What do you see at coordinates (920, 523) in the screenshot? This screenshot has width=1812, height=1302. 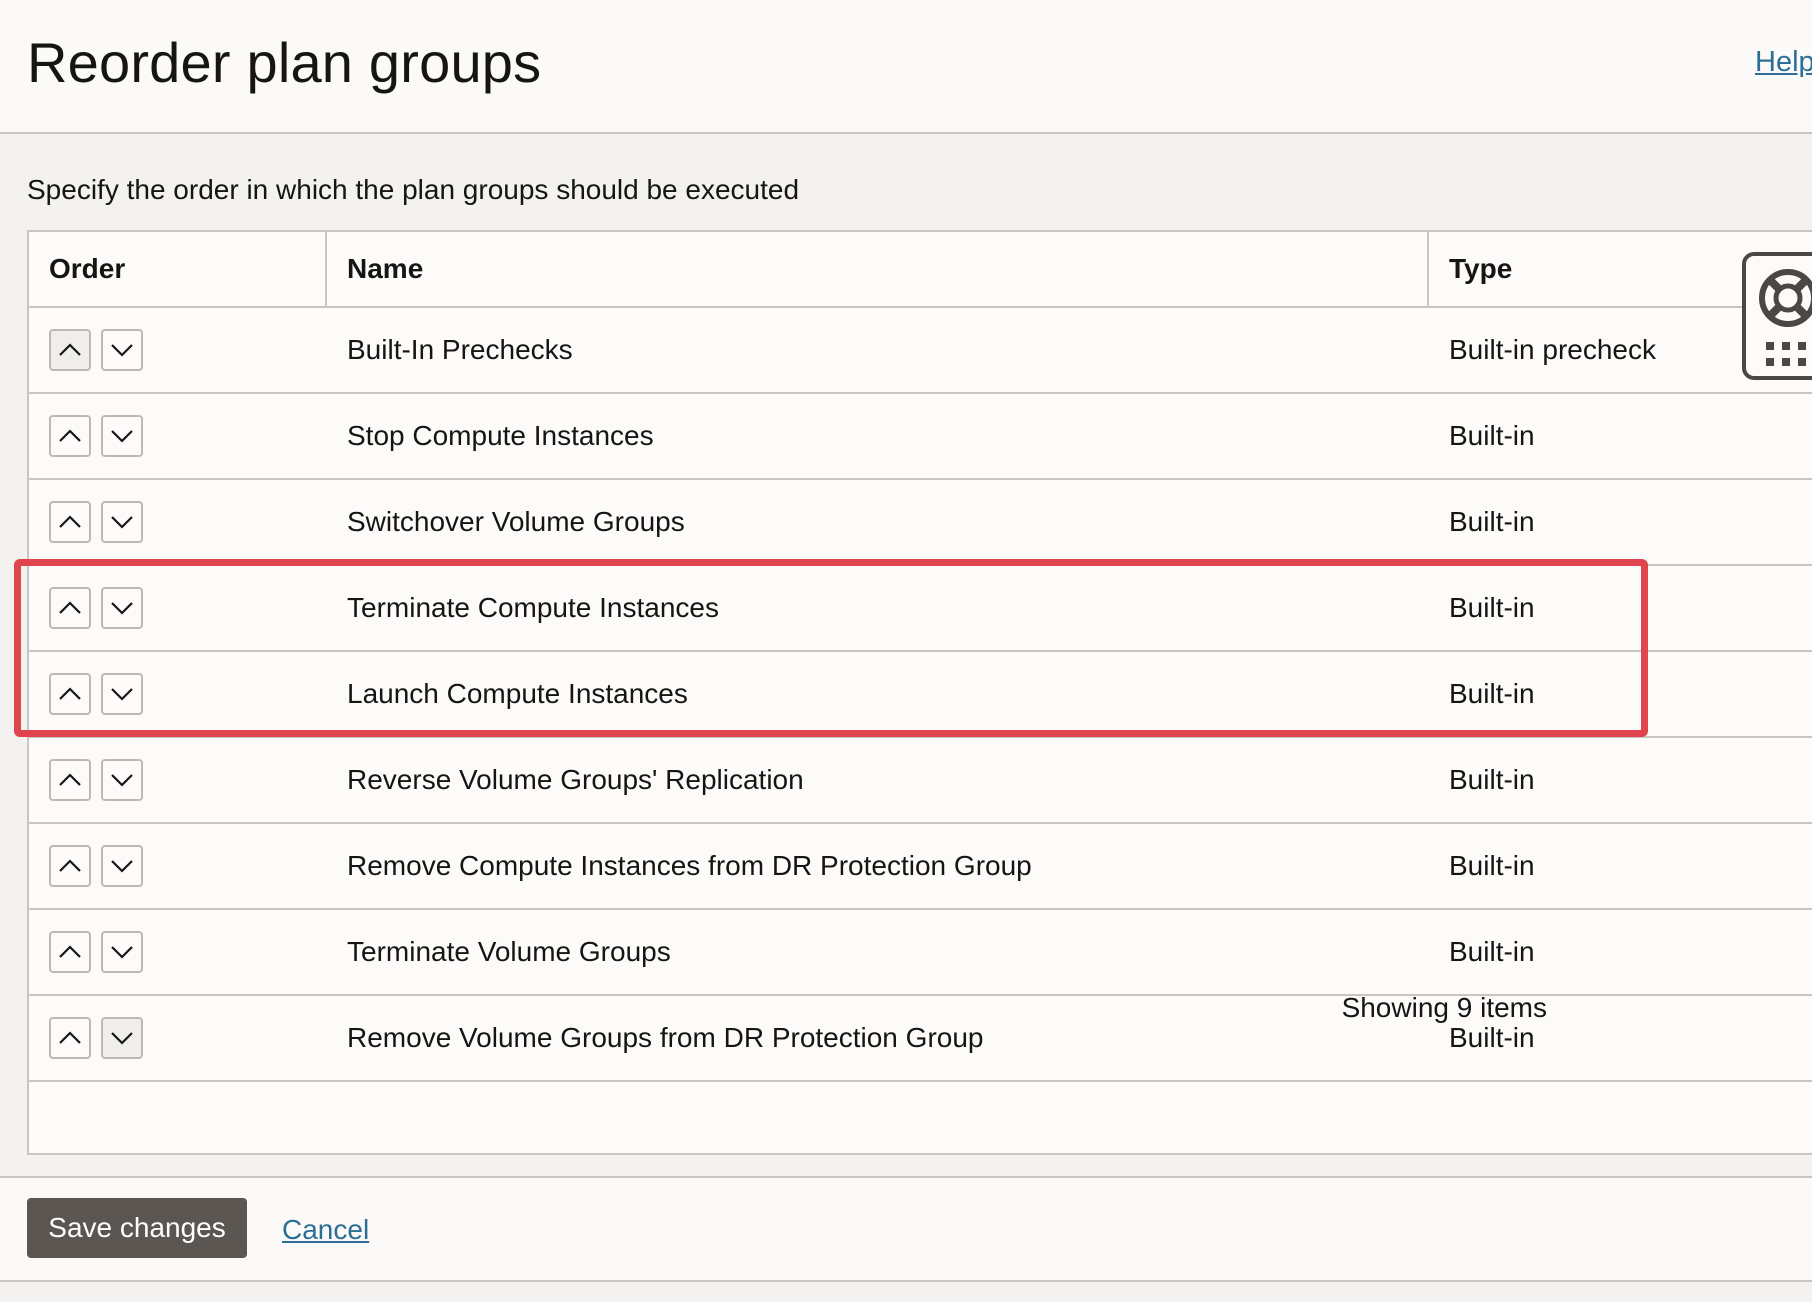 I see `table-row: Switchover Volume Groups Built-in` at bounding box center [920, 523].